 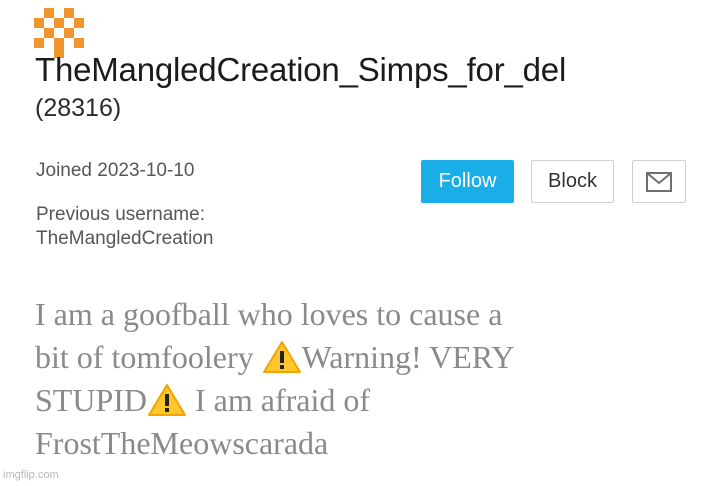 I want to click on follow-button: Follow, so click(x=467, y=181).